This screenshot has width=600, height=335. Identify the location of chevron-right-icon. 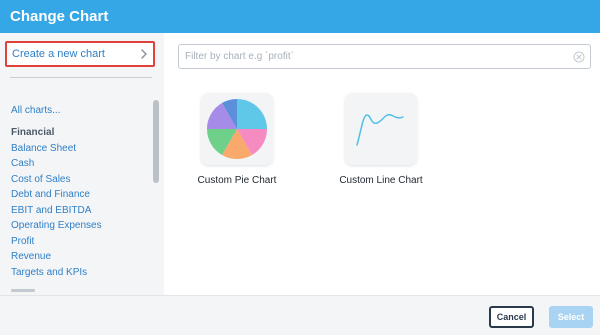
(144, 54).